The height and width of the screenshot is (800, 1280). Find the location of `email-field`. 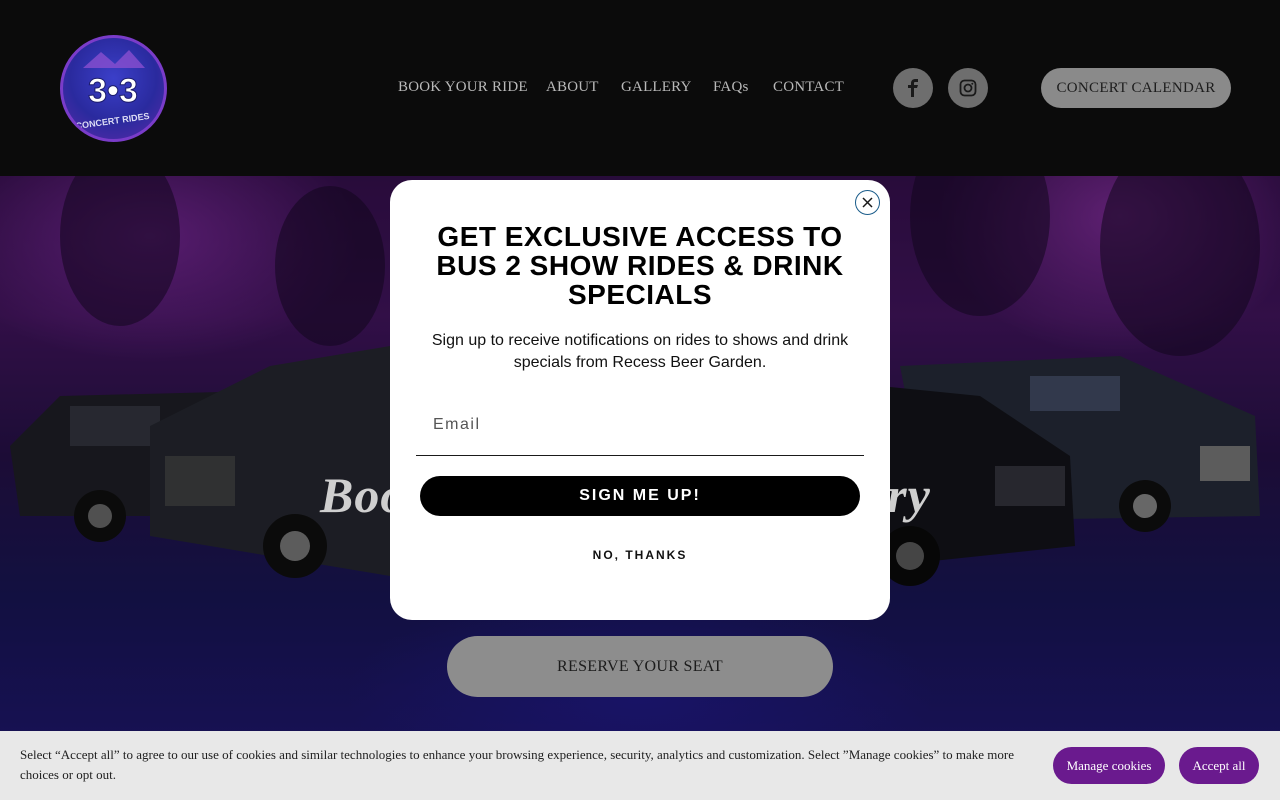

email-field is located at coordinates (640, 425).